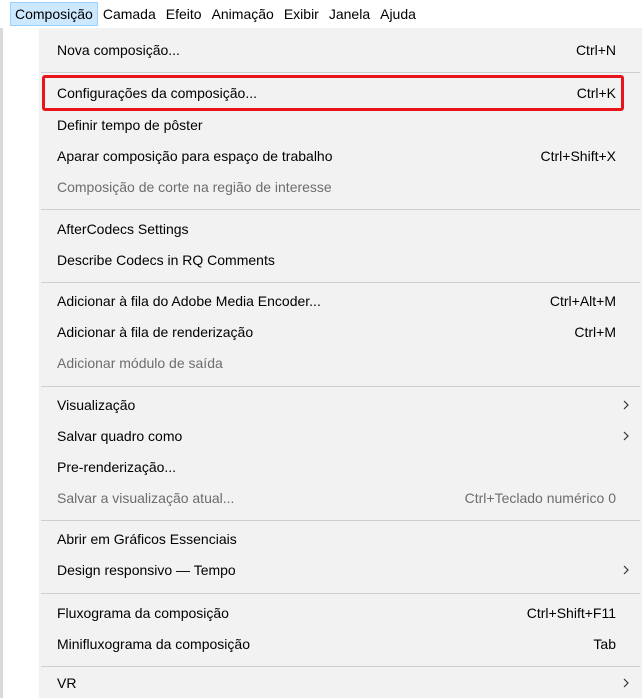 Image resolution: width=642 pixels, height=698 pixels. Describe the element at coordinates (130, 125) in the screenshot. I see `menu-item-label: Definir tempo de pôster` at that location.